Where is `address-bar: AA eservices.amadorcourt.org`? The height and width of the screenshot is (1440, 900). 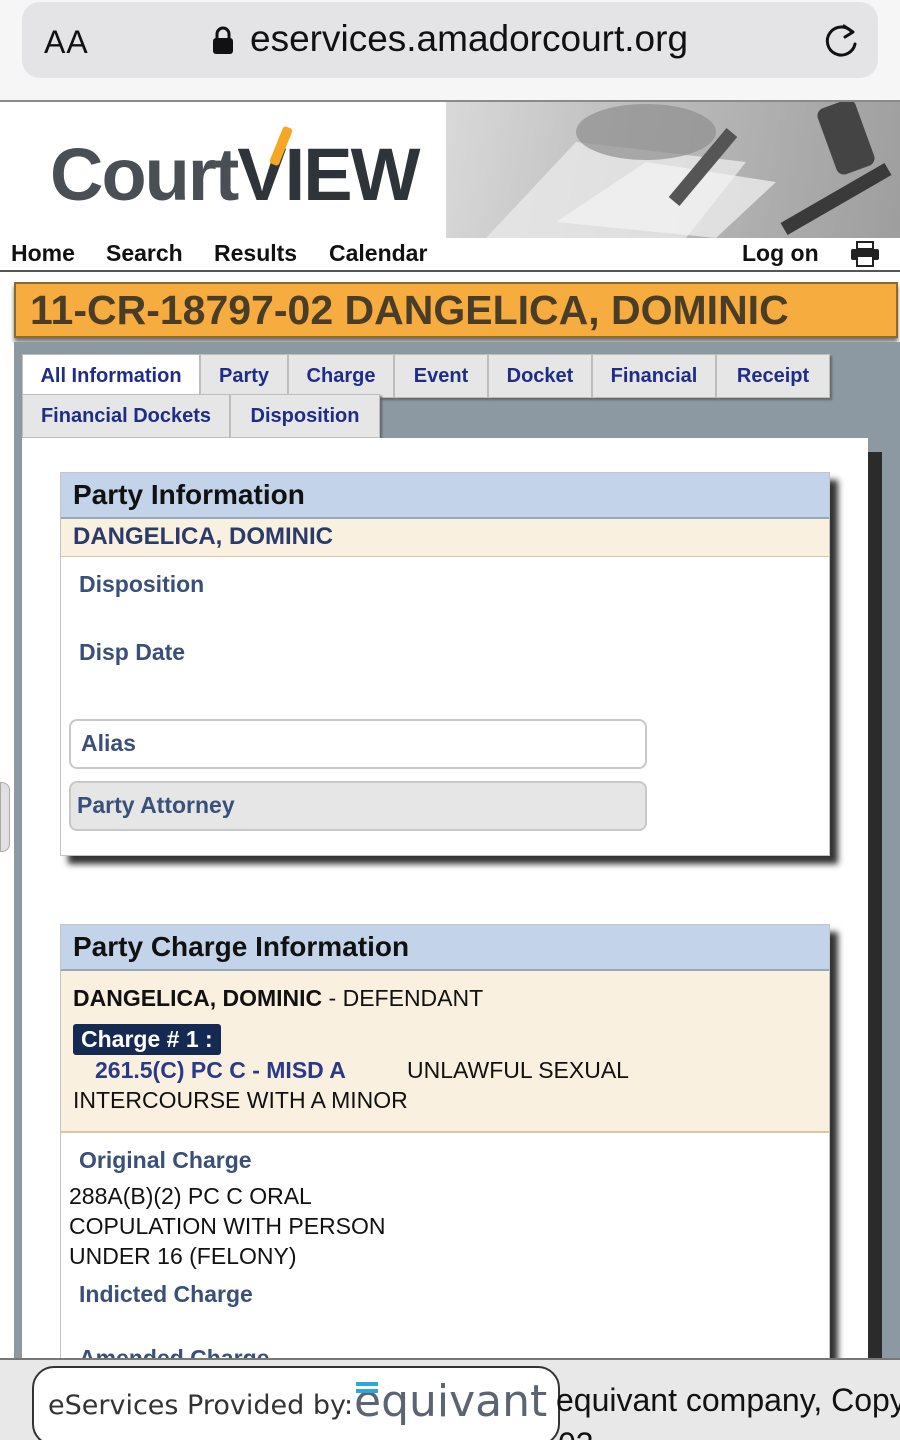 address-bar: AA eservices.amadorcourt.org is located at coordinates (450, 40).